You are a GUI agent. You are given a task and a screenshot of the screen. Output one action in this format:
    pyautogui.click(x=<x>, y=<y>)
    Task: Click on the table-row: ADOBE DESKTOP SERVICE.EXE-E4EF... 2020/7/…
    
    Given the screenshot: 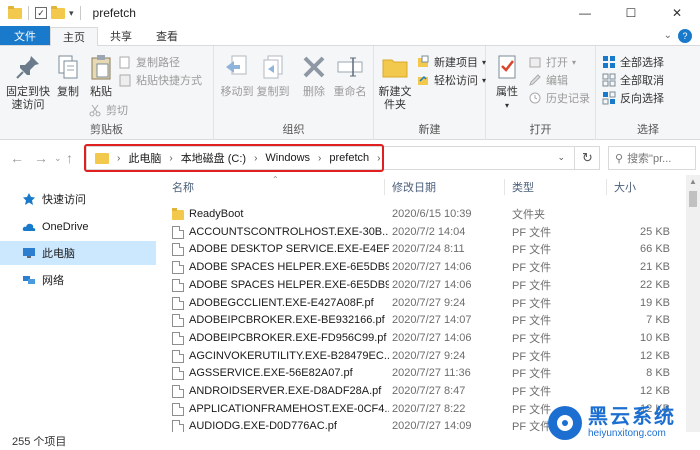 What is the action you would take?
    pyautogui.click(x=423, y=249)
    